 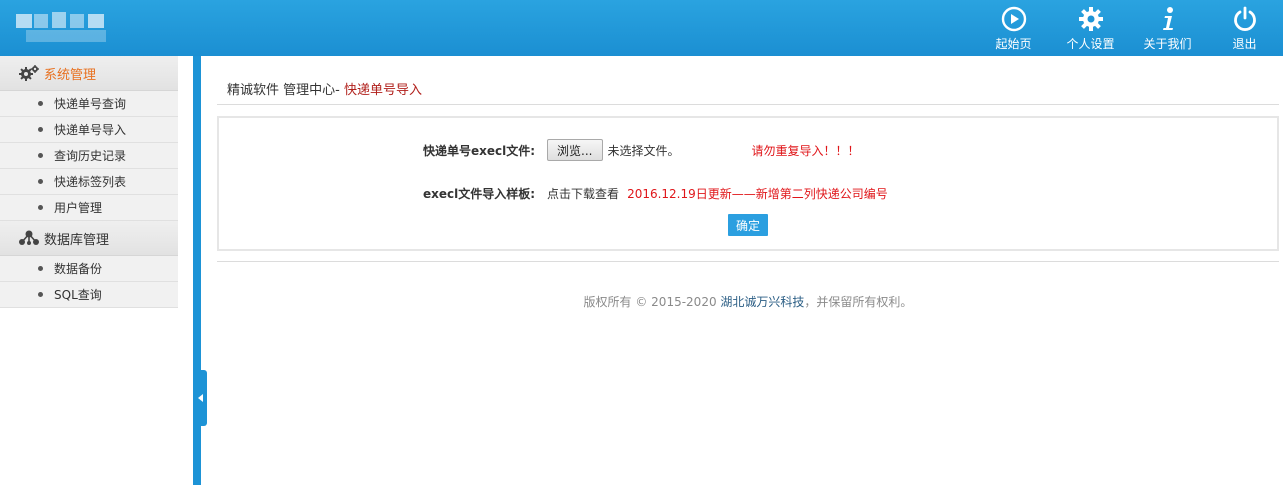 I want to click on nav-home-label: 起始页, so click(x=1013, y=44).